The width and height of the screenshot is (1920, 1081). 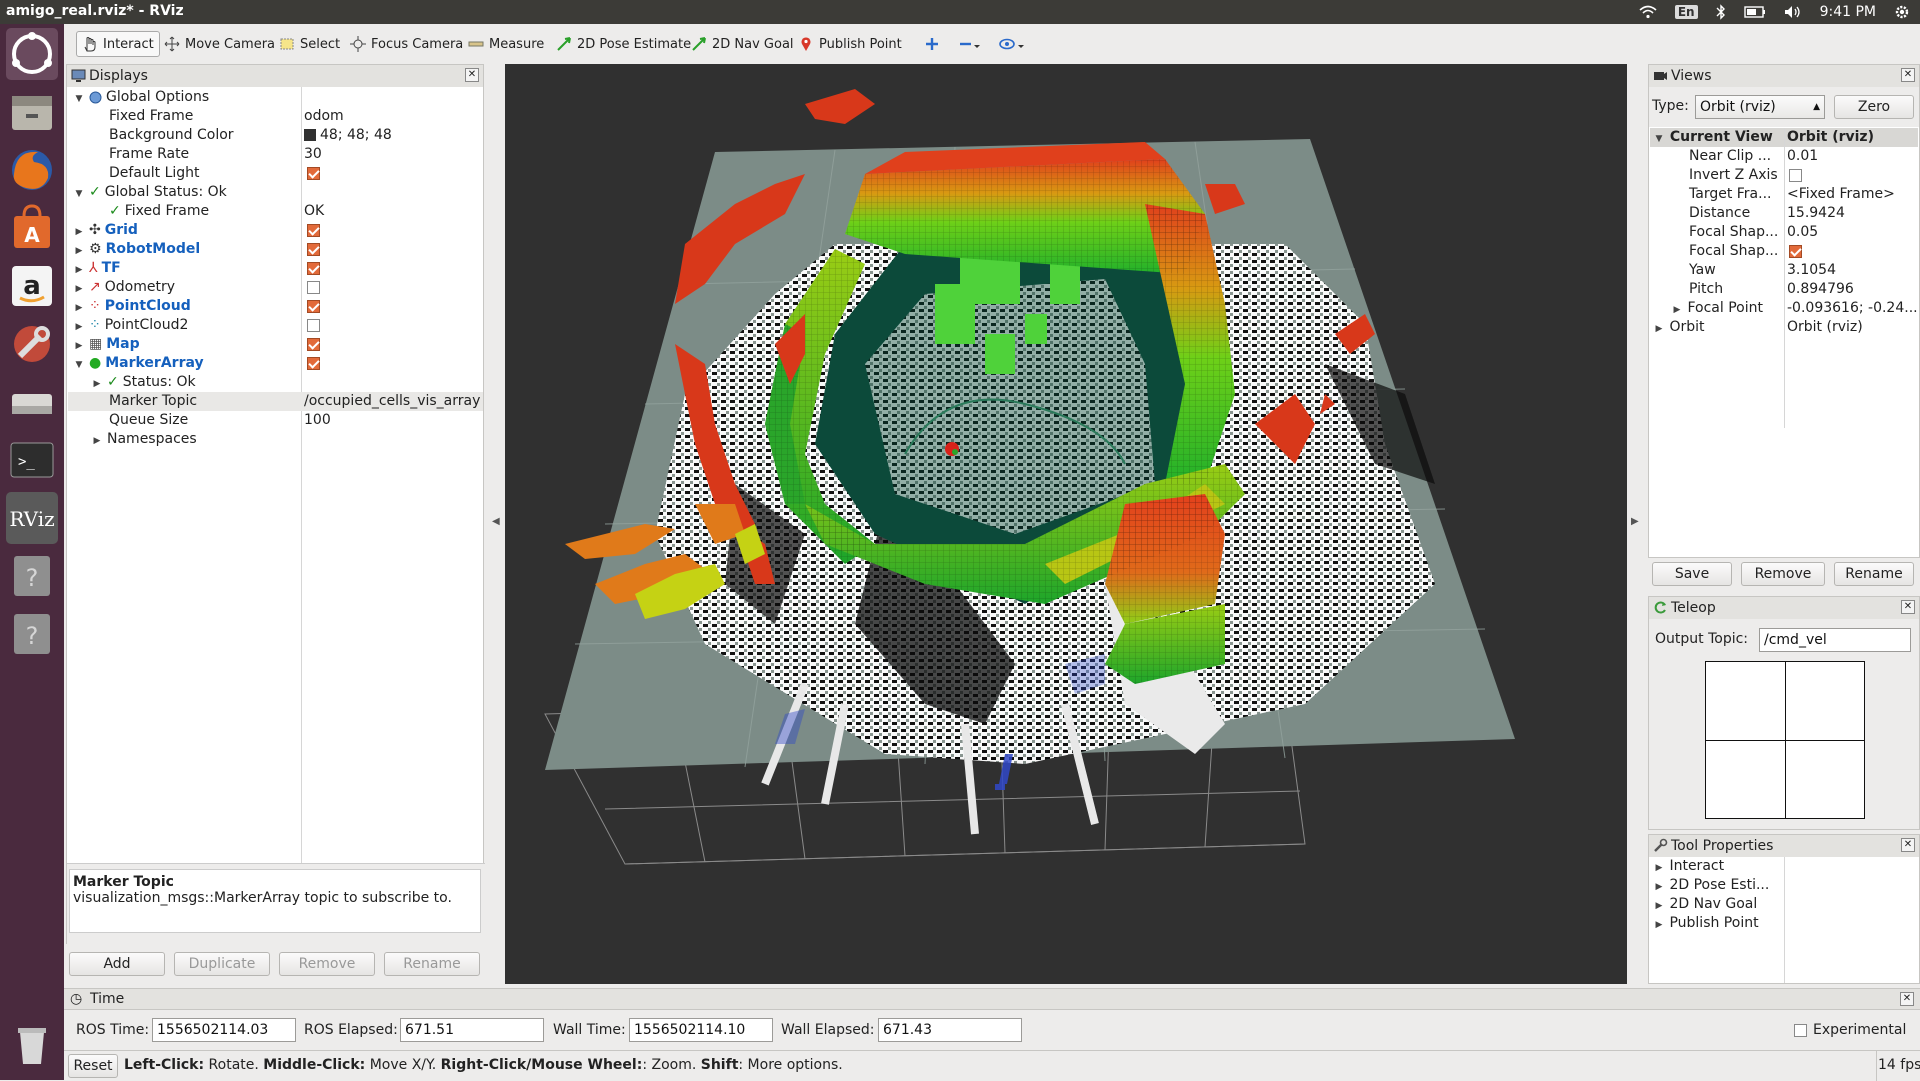 What do you see at coordinates (149, 154) in the screenshot?
I see `tree-row-frame-rate: Frame Rate` at bounding box center [149, 154].